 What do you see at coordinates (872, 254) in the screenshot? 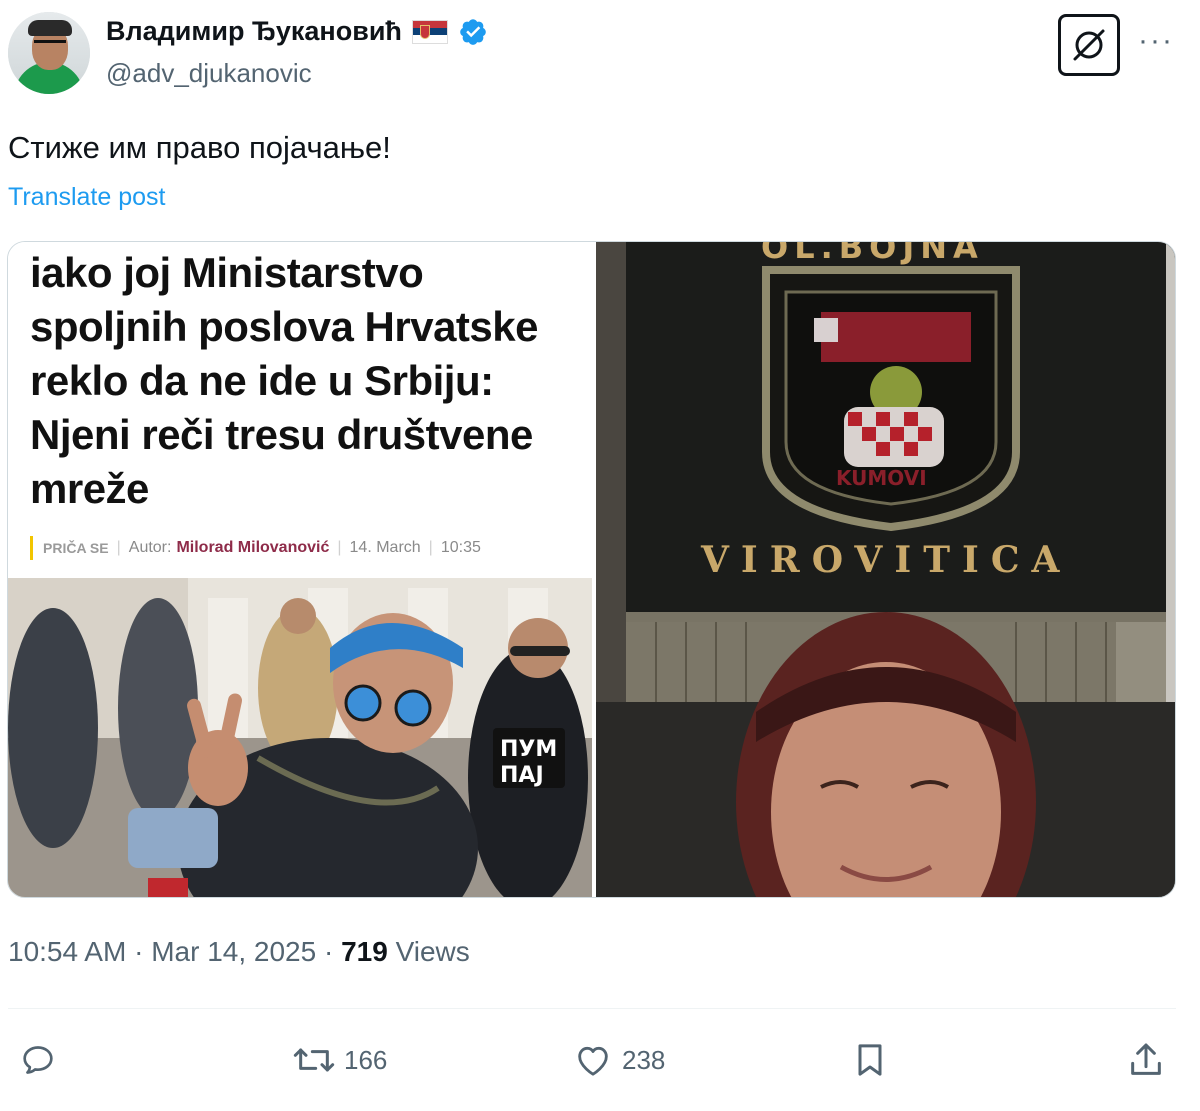
I see `banner-top-text: OL.BOJNA` at bounding box center [872, 254].